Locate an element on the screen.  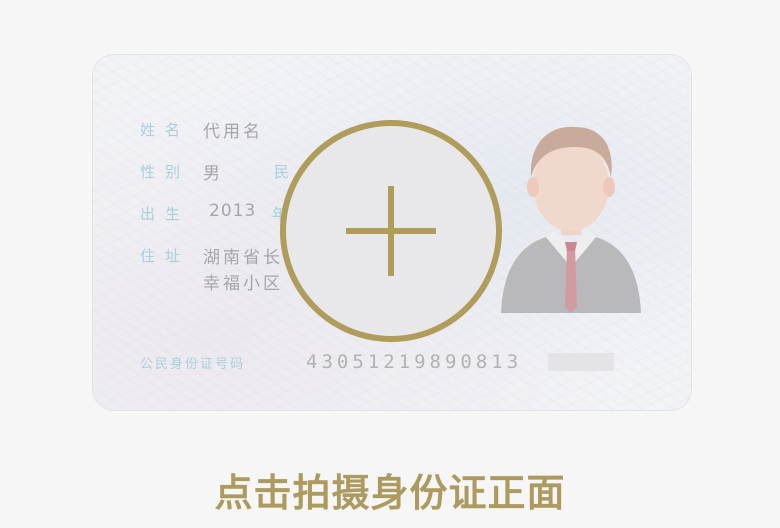
gender-value: 男 is located at coordinates (213, 174).